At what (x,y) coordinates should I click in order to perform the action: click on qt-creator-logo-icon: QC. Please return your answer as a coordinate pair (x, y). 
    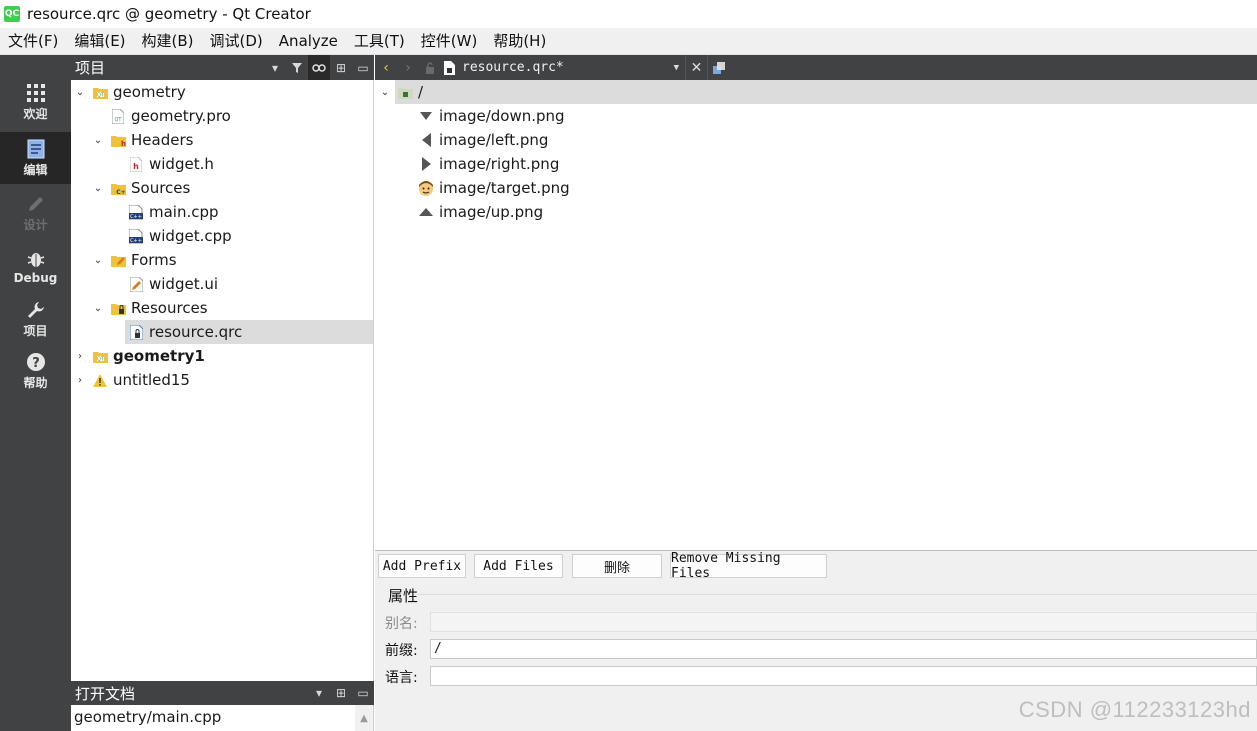
    Looking at the image, I should click on (12, 14).